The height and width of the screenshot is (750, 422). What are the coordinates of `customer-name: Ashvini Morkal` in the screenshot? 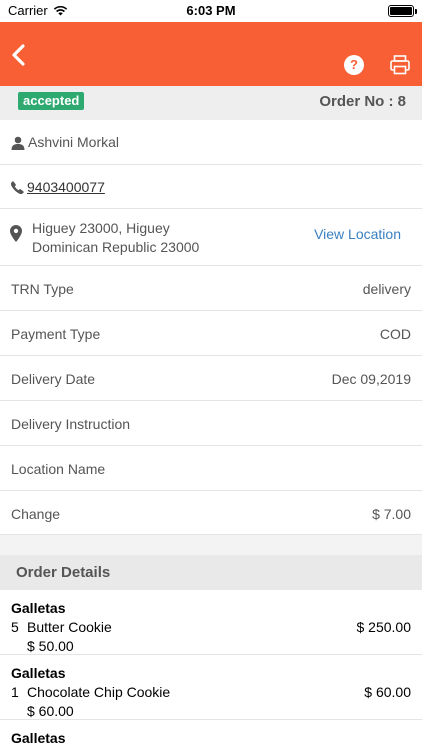 It's located at (74, 142).